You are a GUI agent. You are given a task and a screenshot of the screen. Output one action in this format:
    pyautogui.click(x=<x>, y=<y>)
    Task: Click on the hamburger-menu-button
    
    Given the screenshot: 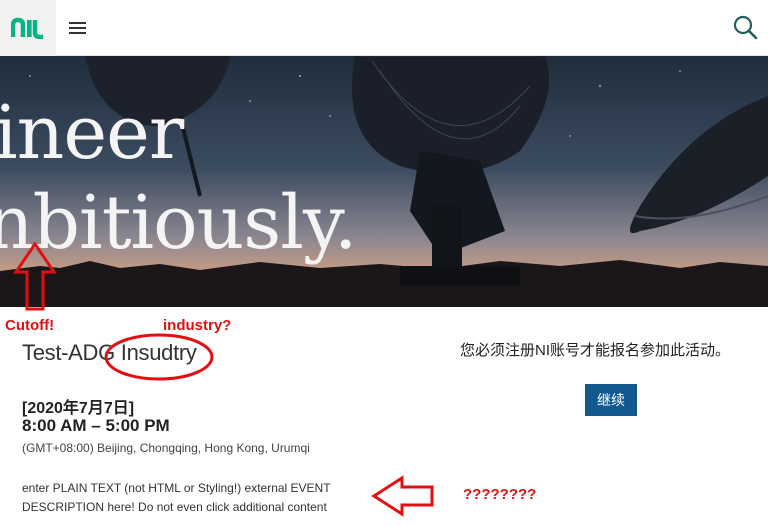 What is the action you would take?
    pyautogui.click(x=78, y=28)
    